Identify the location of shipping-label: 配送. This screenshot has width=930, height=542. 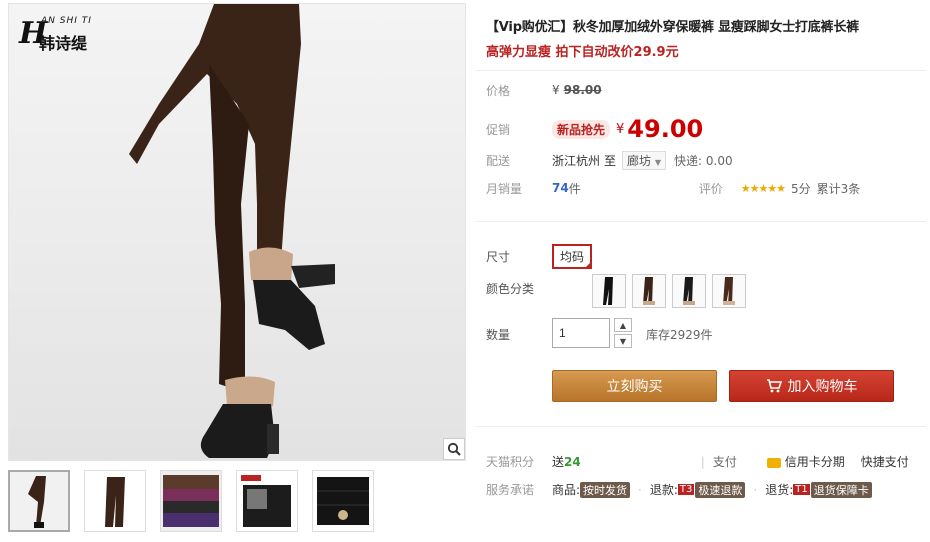
(498, 160).